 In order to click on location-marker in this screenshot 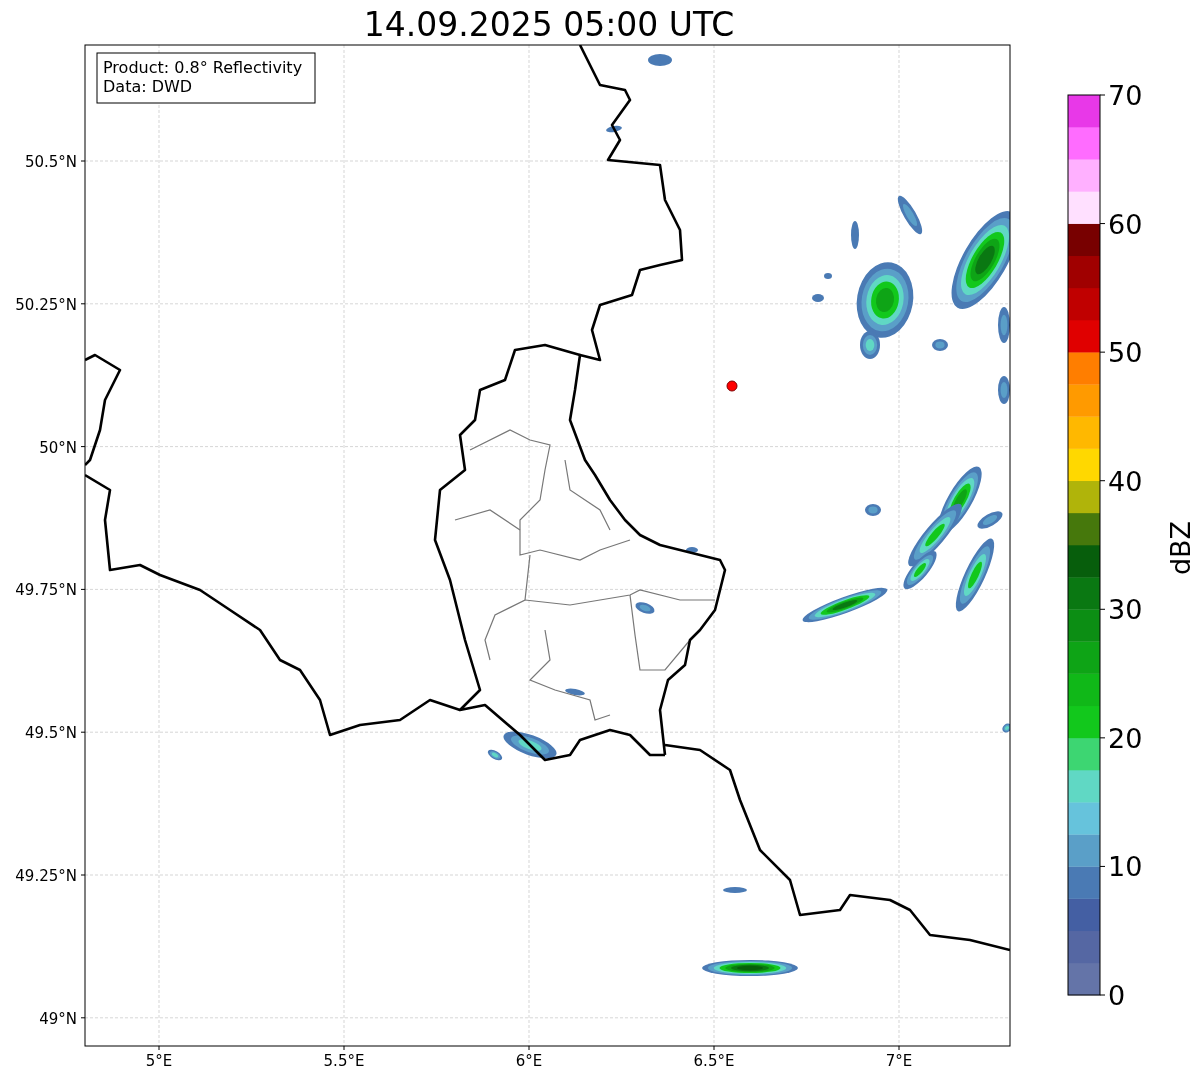, I will do `click(732, 386)`.